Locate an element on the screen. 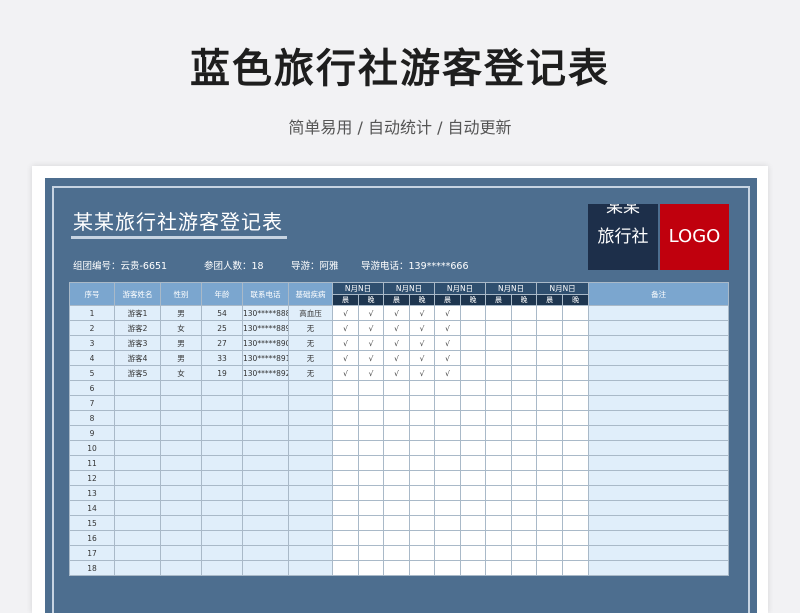 Image resolution: width=800 pixels, height=613 pixels. cell-seq: 15 is located at coordinates (92, 523).